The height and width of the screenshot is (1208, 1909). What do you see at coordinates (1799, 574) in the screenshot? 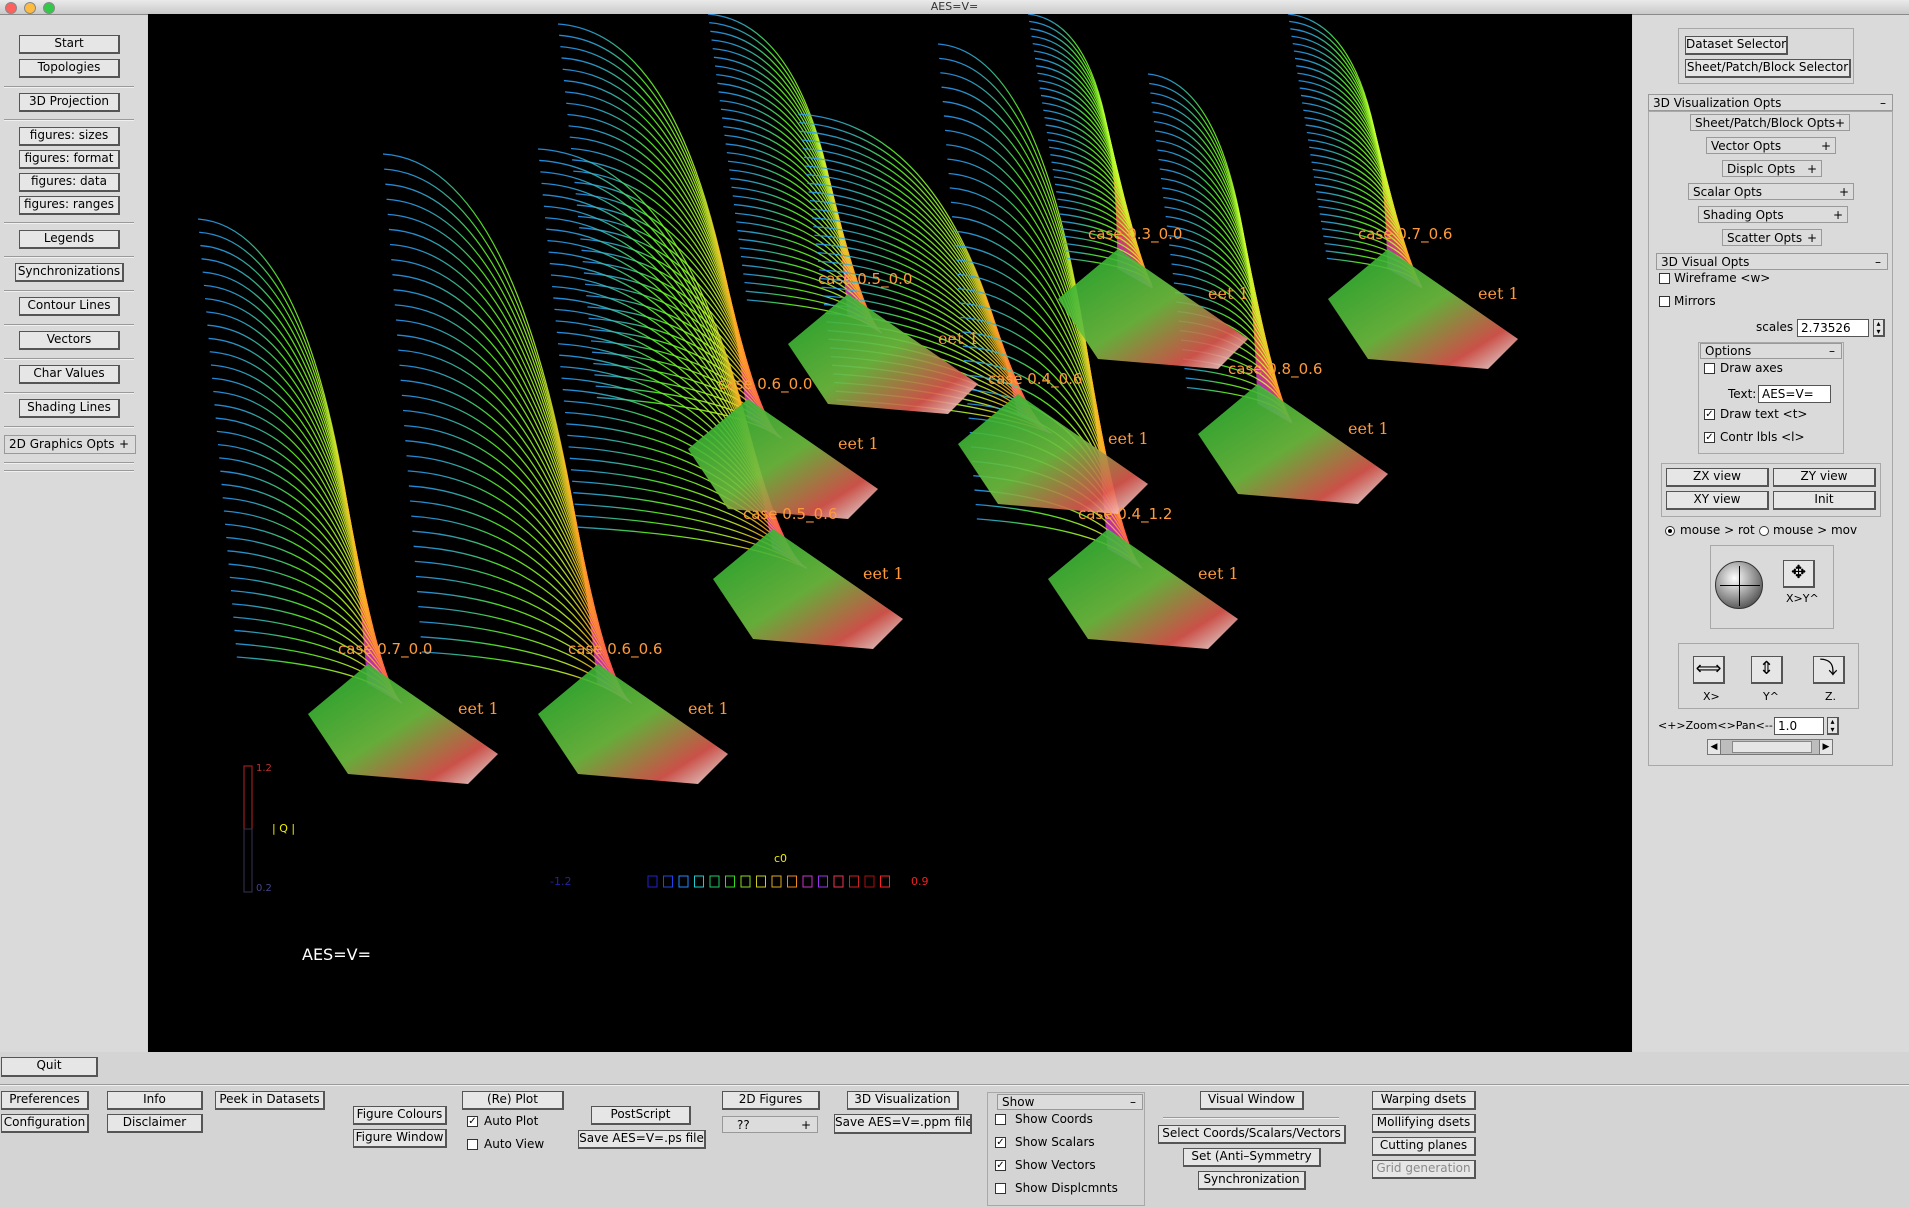
I see `move-xy-icon: ✥` at bounding box center [1799, 574].